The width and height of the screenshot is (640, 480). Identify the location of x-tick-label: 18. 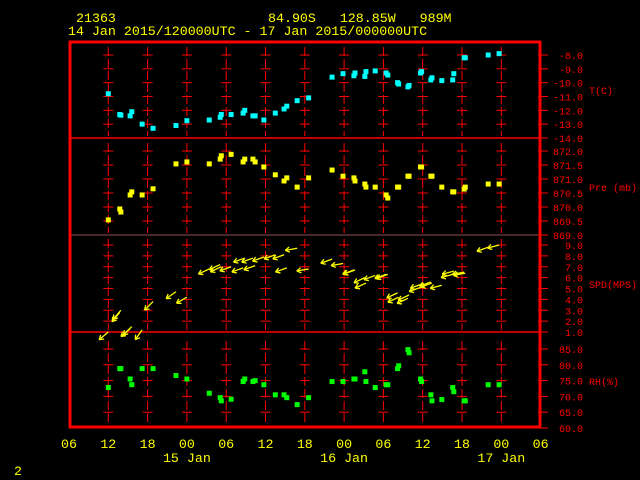
(462, 444).